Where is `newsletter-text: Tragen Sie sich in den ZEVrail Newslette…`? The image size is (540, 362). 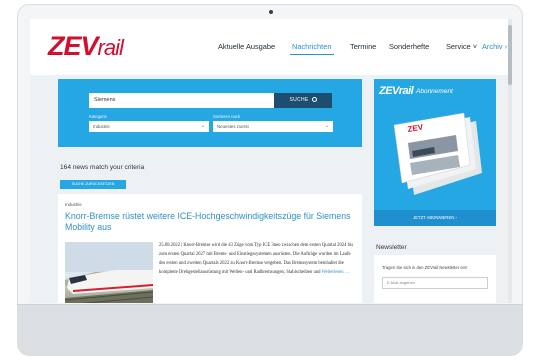 newsletter-text: Tragen Sie sich in den ZEVrail Newslette… is located at coordinates (425, 267).